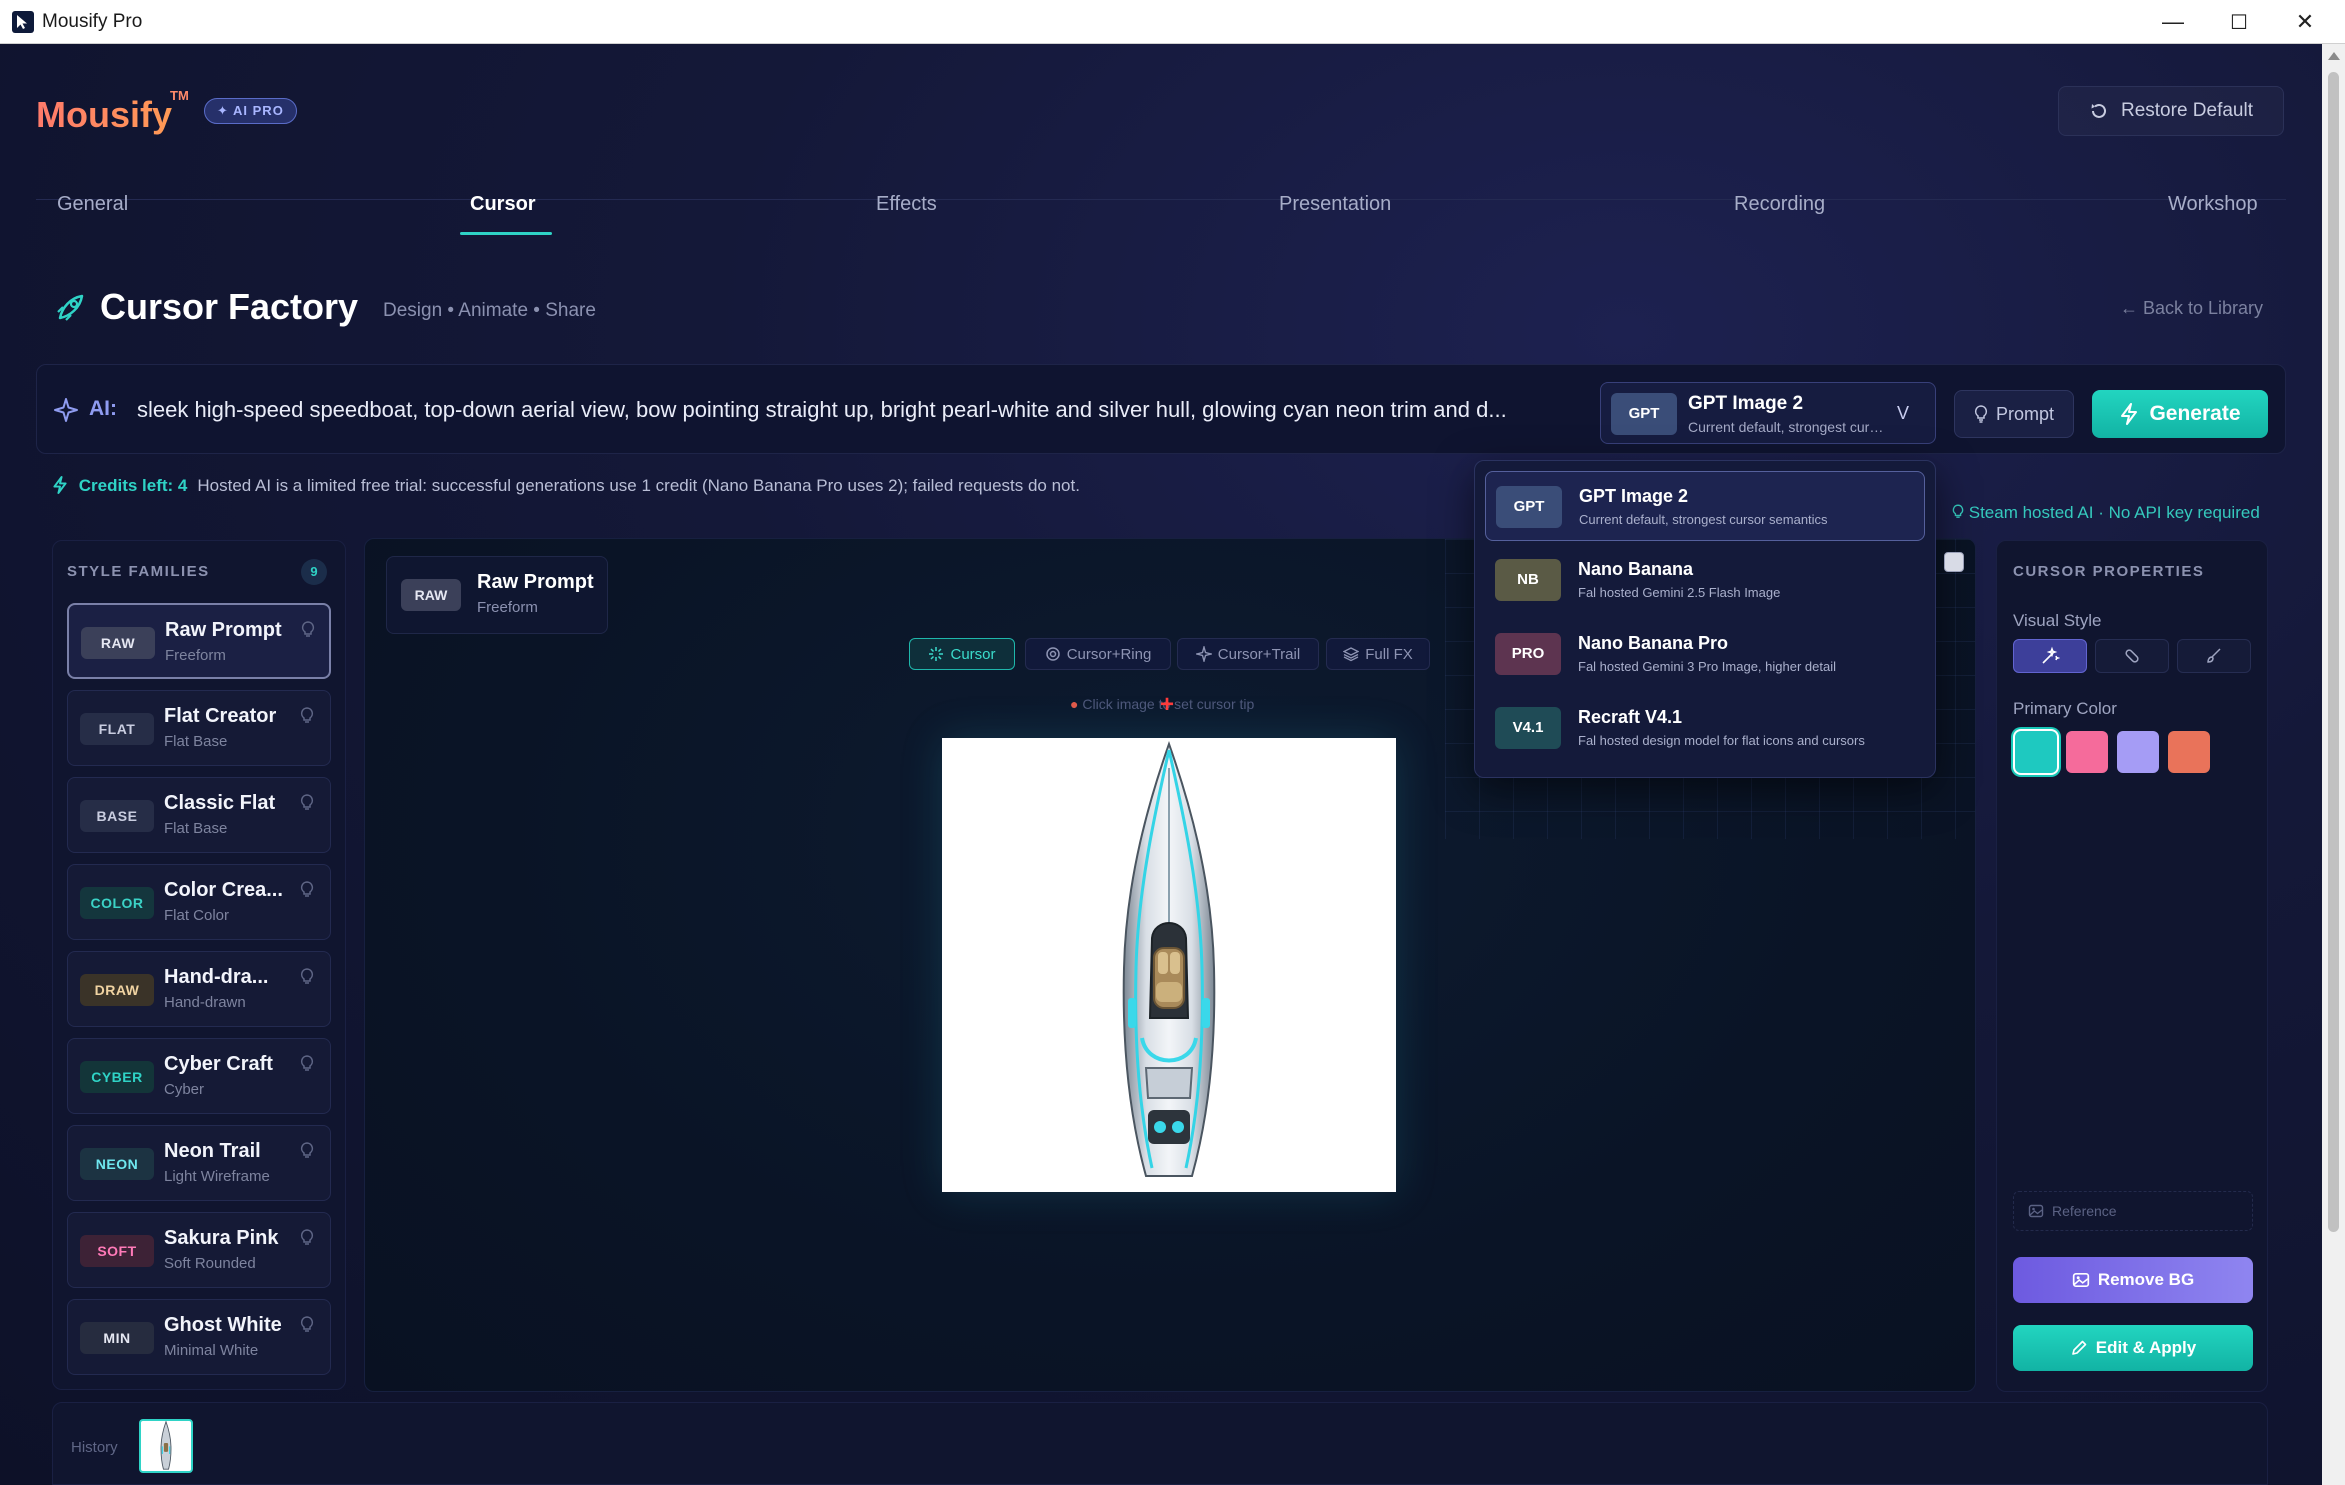 The height and width of the screenshot is (1485, 2345). I want to click on style-family-tag: COLOR, so click(117, 903).